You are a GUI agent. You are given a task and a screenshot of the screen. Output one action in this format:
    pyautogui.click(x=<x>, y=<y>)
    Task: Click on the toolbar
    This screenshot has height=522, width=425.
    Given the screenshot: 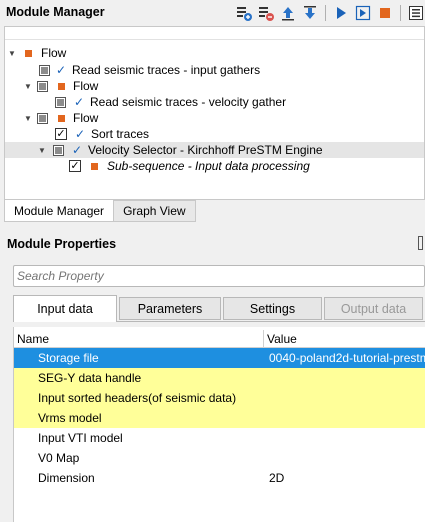 What is the action you would take?
    pyautogui.click(x=330, y=13)
    